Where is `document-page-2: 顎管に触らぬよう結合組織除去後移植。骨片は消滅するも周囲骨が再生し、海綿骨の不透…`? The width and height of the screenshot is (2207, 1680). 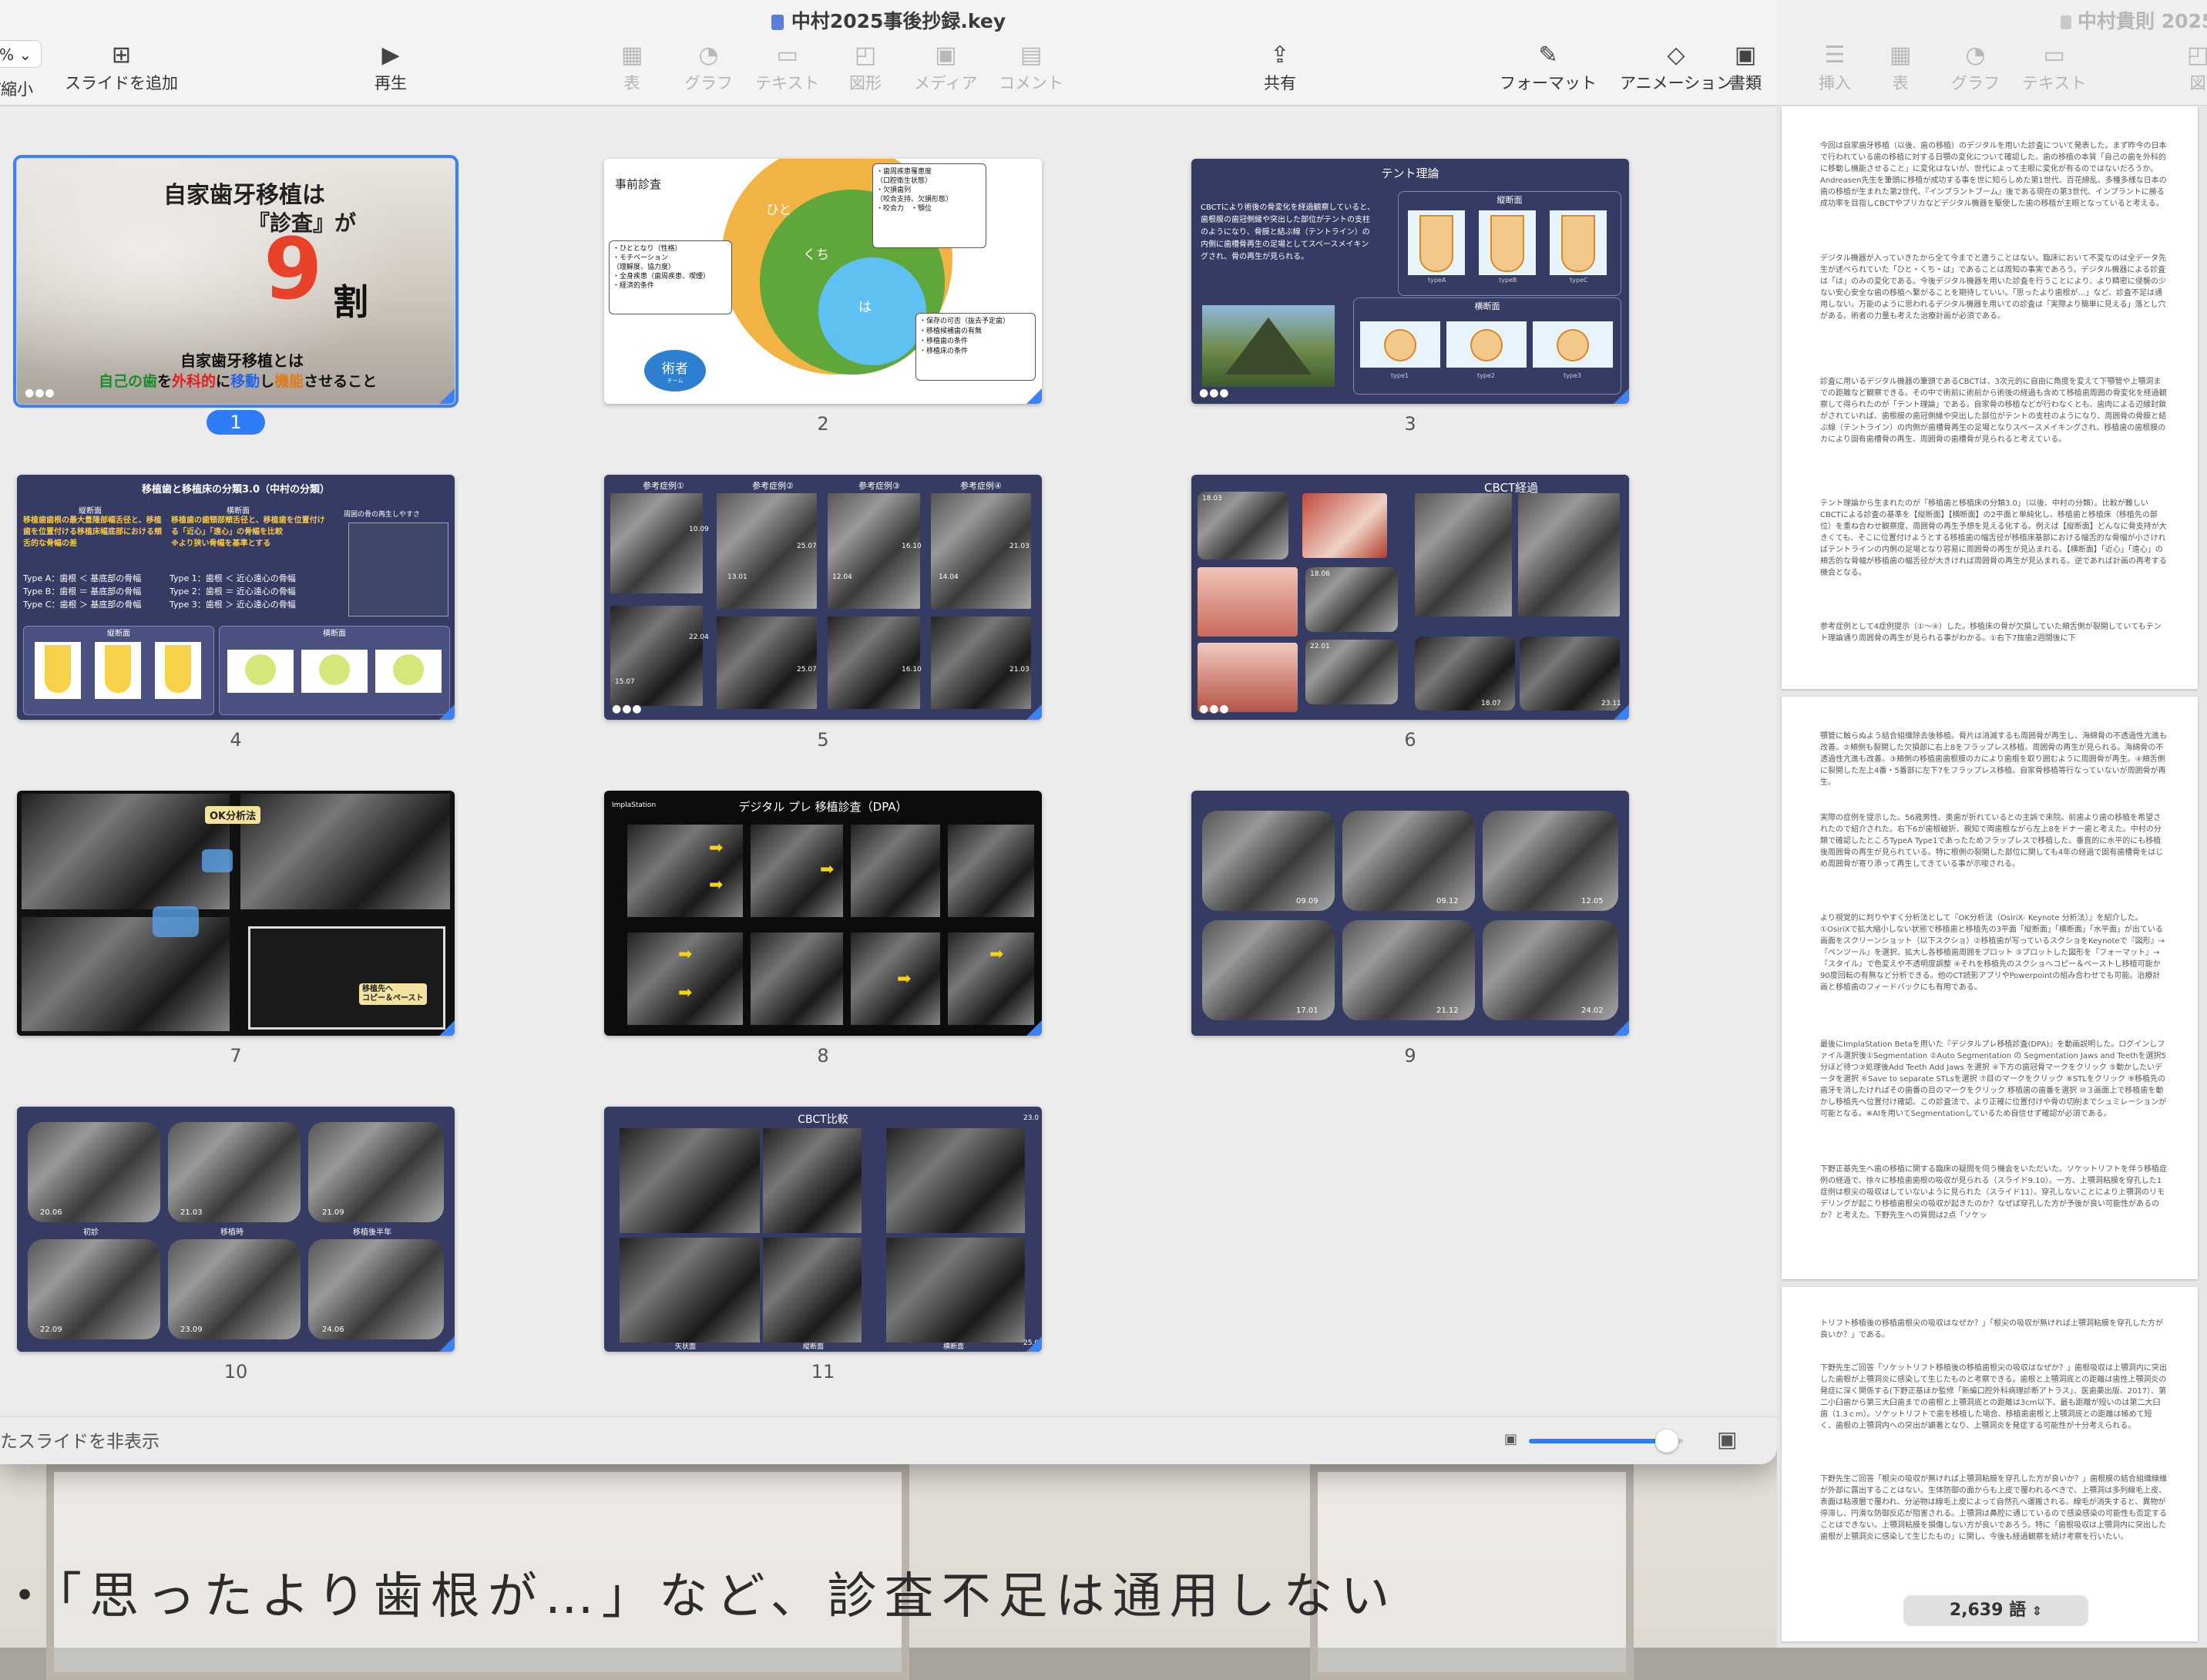 document-page-2: 顎管に触らぬよう結合組織除去後移植。骨片は消滅するも周囲骨が再生し、海綿骨の不透… is located at coordinates (1990, 988).